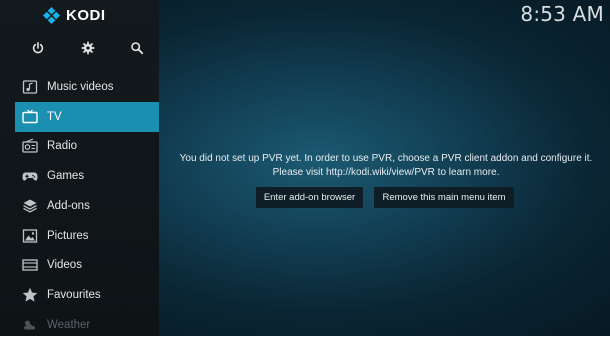 The image size is (610, 353). I want to click on bottom-border, so click(305, 344).